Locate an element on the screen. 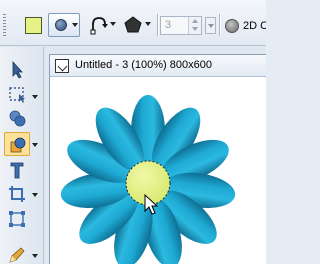 This screenshot has width=320, height=264. tools-panel is located at coordinates (22, 155).